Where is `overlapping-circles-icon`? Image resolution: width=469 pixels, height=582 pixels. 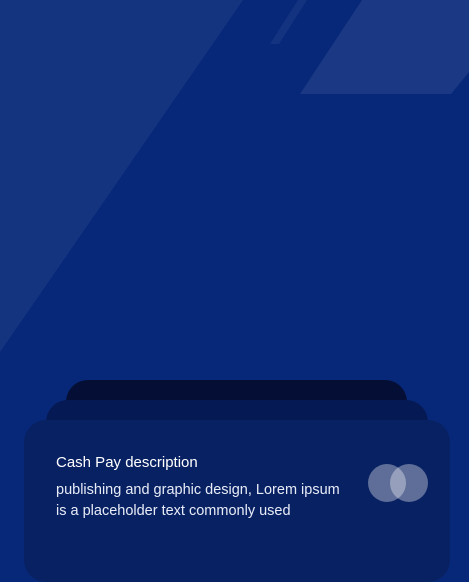 overlapping-circles-icon is located at coordinates (398, 483).